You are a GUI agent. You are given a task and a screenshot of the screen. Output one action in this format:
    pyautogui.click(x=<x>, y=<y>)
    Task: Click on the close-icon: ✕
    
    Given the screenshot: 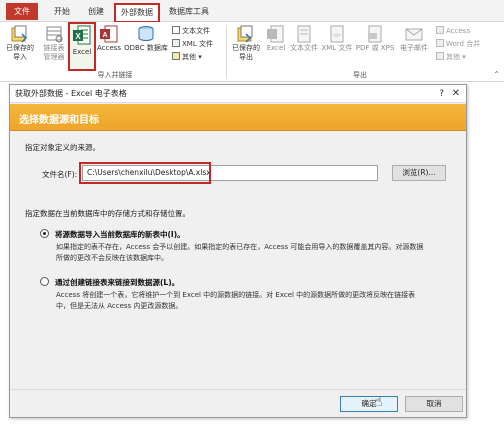 What is the action you would take?
    pyautogui.click(x=456, y=94)
    